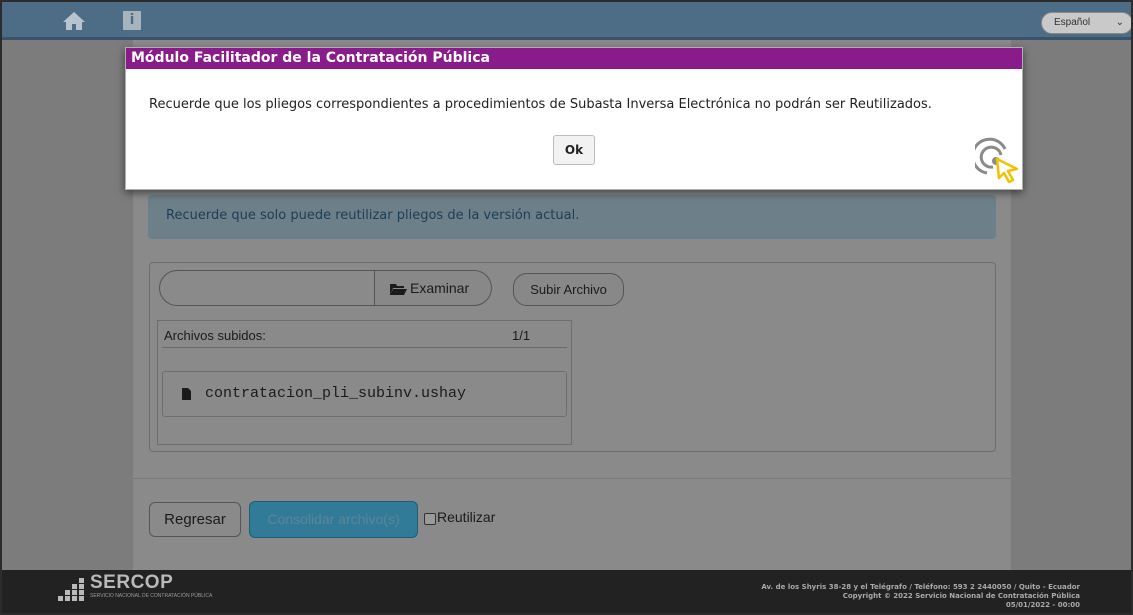 The height and width of the screenshot is (615, 1133). Describe the element at coordinates (574, 150) in the screenshot. I see `ok-button: Ok` at that location.